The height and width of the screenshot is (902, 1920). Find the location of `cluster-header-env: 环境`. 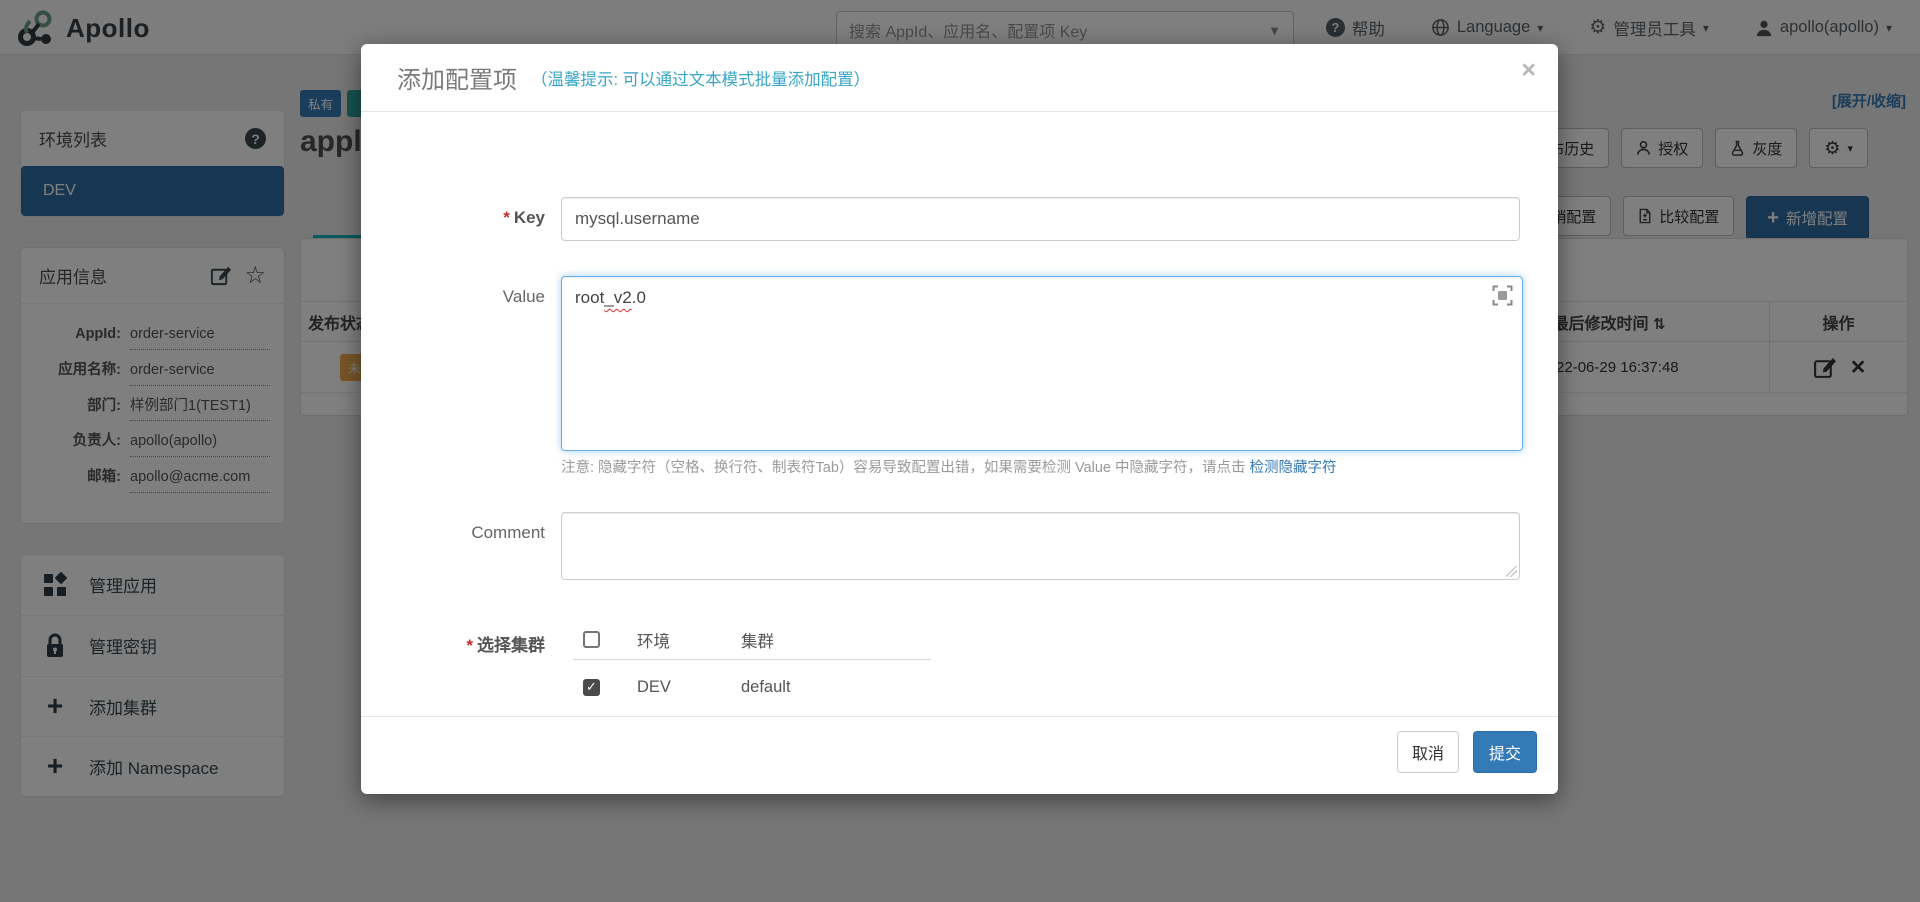

cluster-header-env: 环境 is located at coordinates (653, 641).